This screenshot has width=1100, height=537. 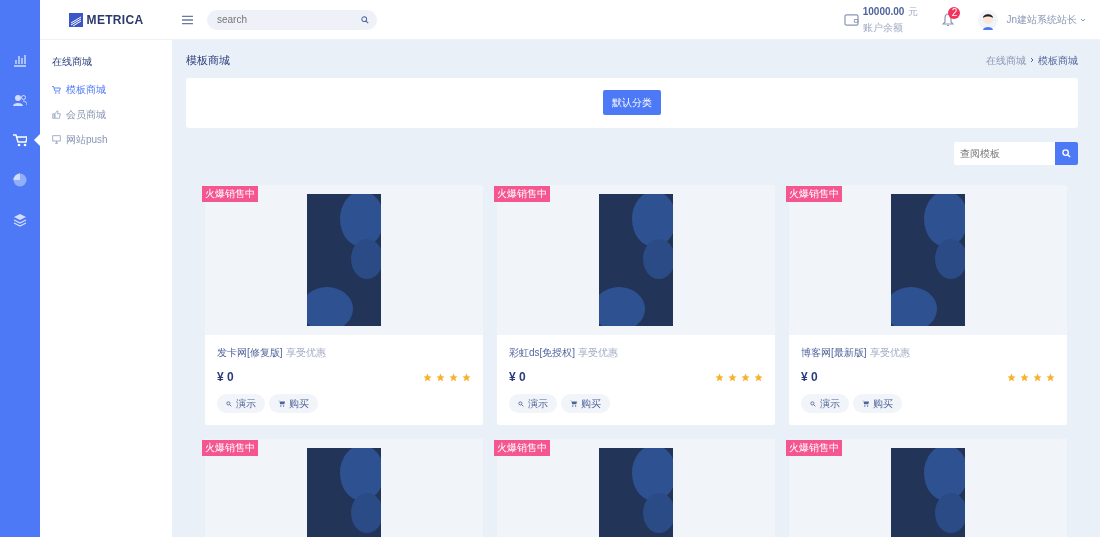 What do you see at coordinates (187, 19) in the screenshot?
I see `menu-icon` at bounding box center [187, 19].